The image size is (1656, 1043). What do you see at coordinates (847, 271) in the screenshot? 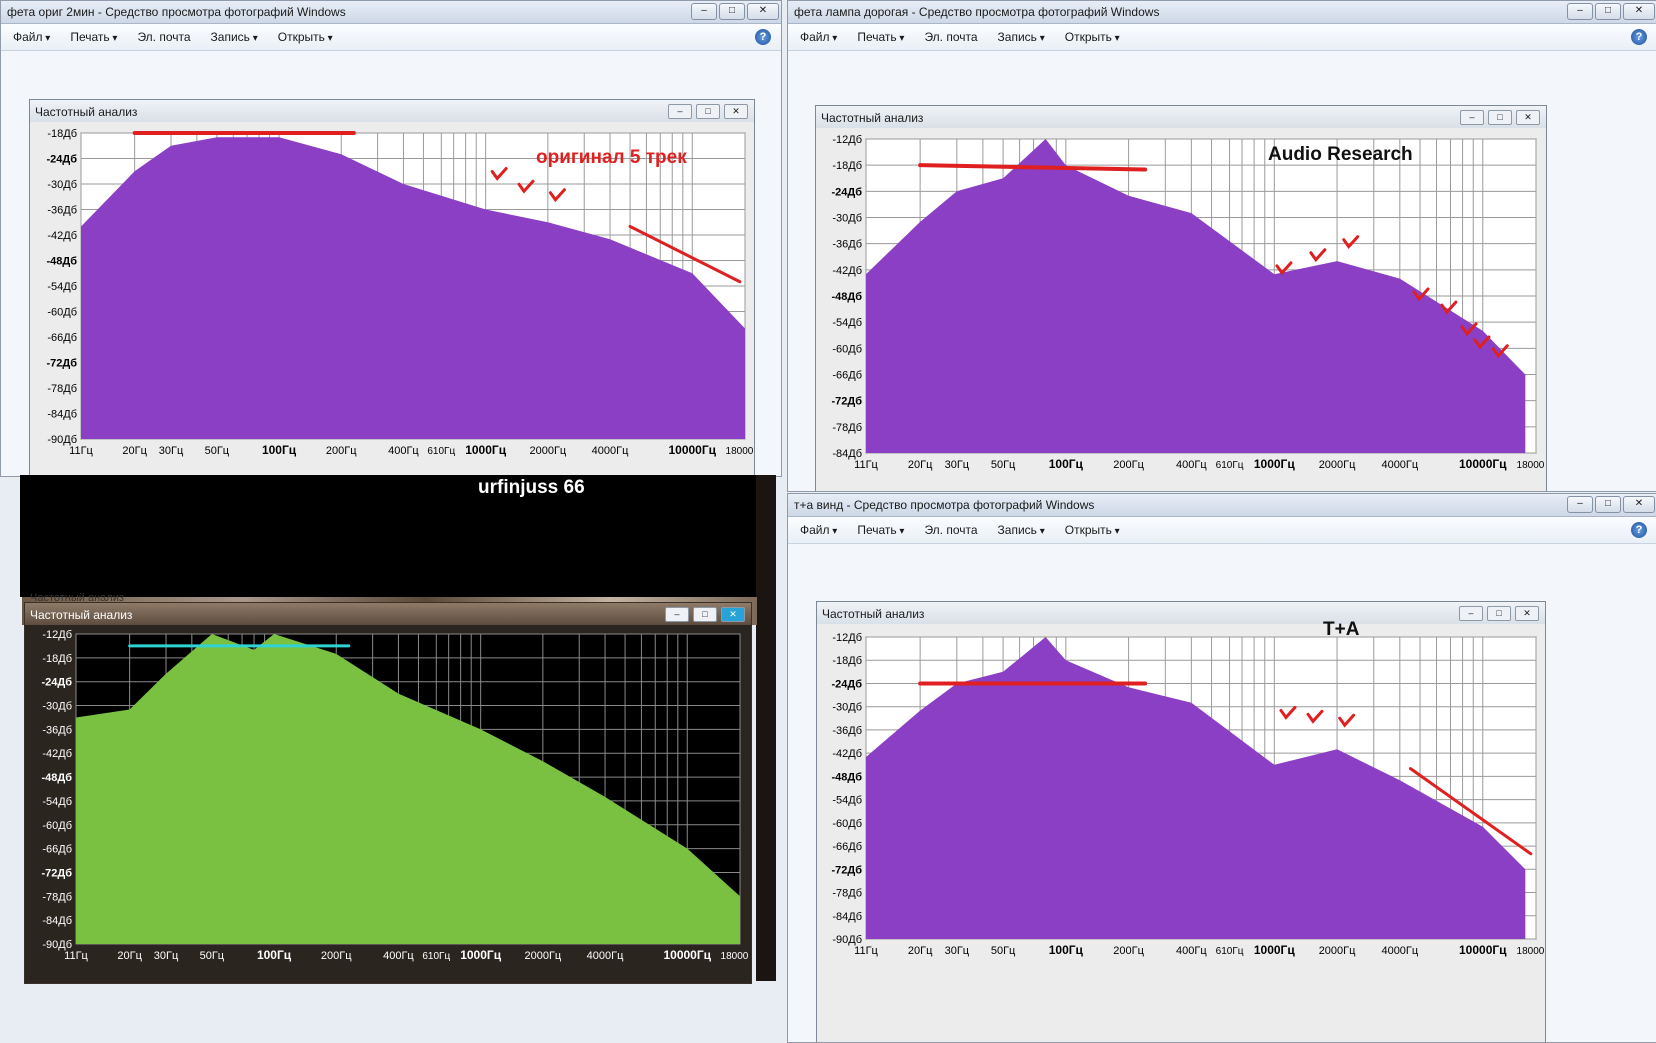
I see `y-tick-label: -42Дб` at bounding box center [847, 271].